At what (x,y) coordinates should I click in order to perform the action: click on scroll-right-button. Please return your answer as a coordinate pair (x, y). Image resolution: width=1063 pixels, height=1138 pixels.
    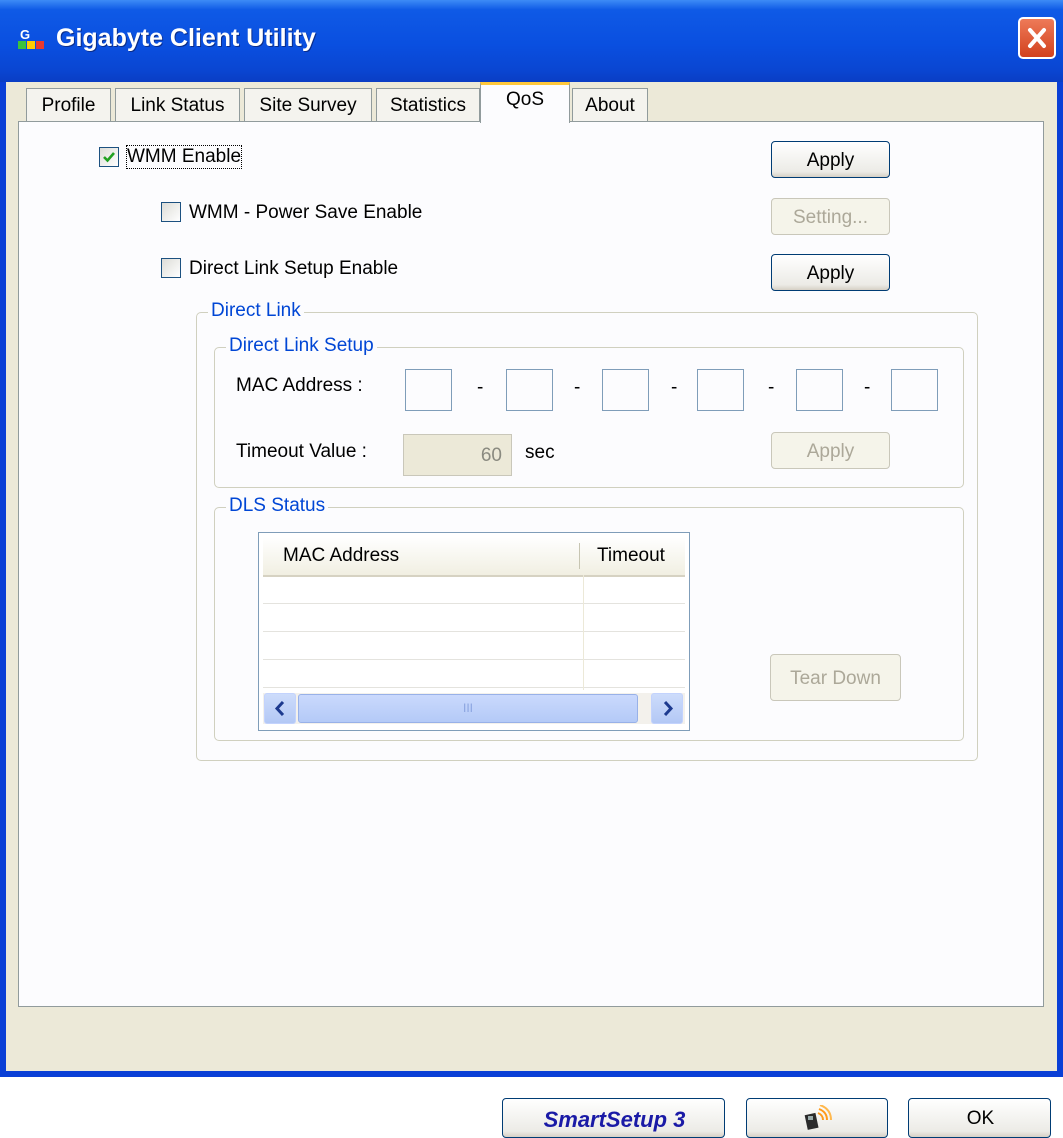
    Looking at the image, I should click on (667, 708).